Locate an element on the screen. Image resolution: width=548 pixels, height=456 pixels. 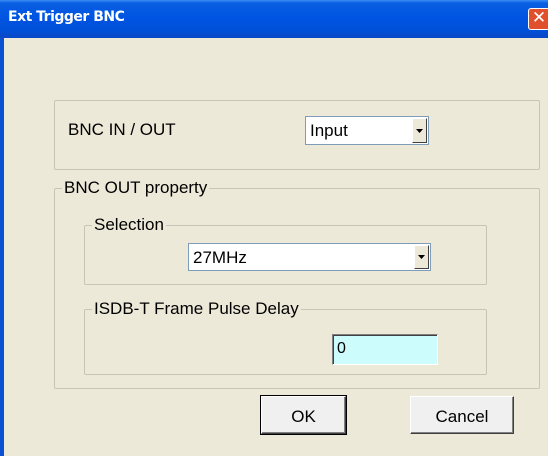
selection-selected-value: 27MHz is located at coordinates (220, 257).